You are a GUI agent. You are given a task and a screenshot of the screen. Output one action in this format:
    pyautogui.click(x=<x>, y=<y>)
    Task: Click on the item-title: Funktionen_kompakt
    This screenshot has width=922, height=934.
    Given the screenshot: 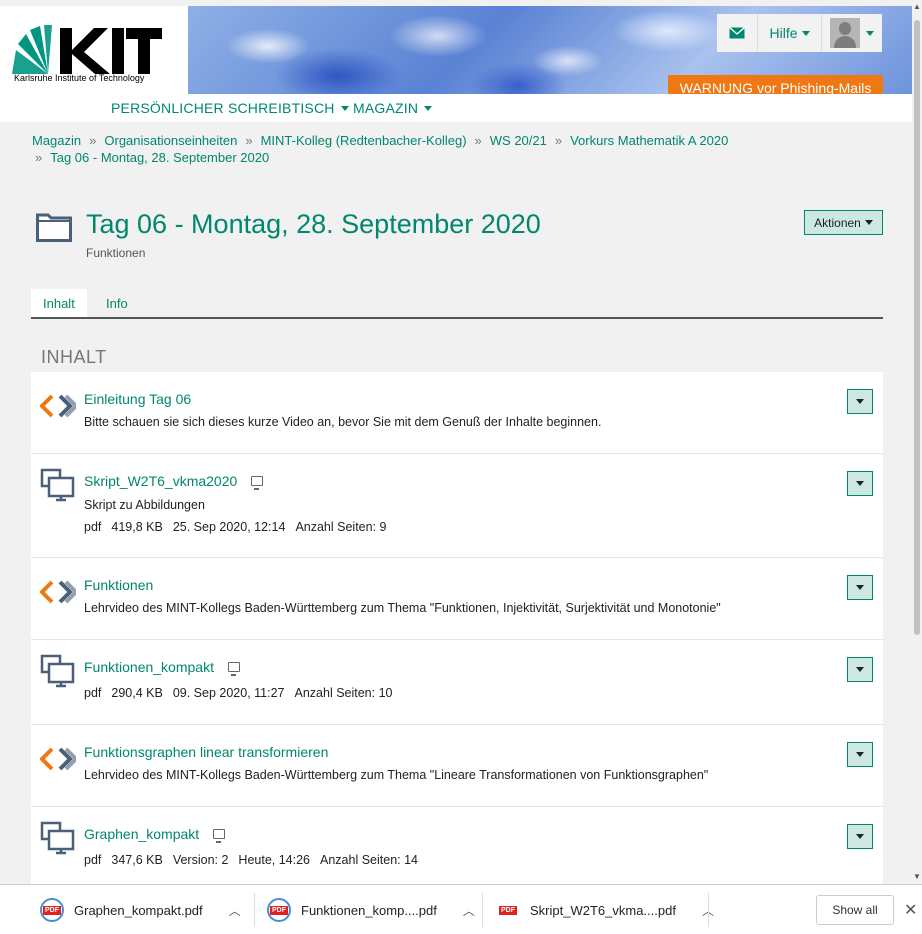 What is the action you would take?
    pyautogui.click(x=149, y=667)
    